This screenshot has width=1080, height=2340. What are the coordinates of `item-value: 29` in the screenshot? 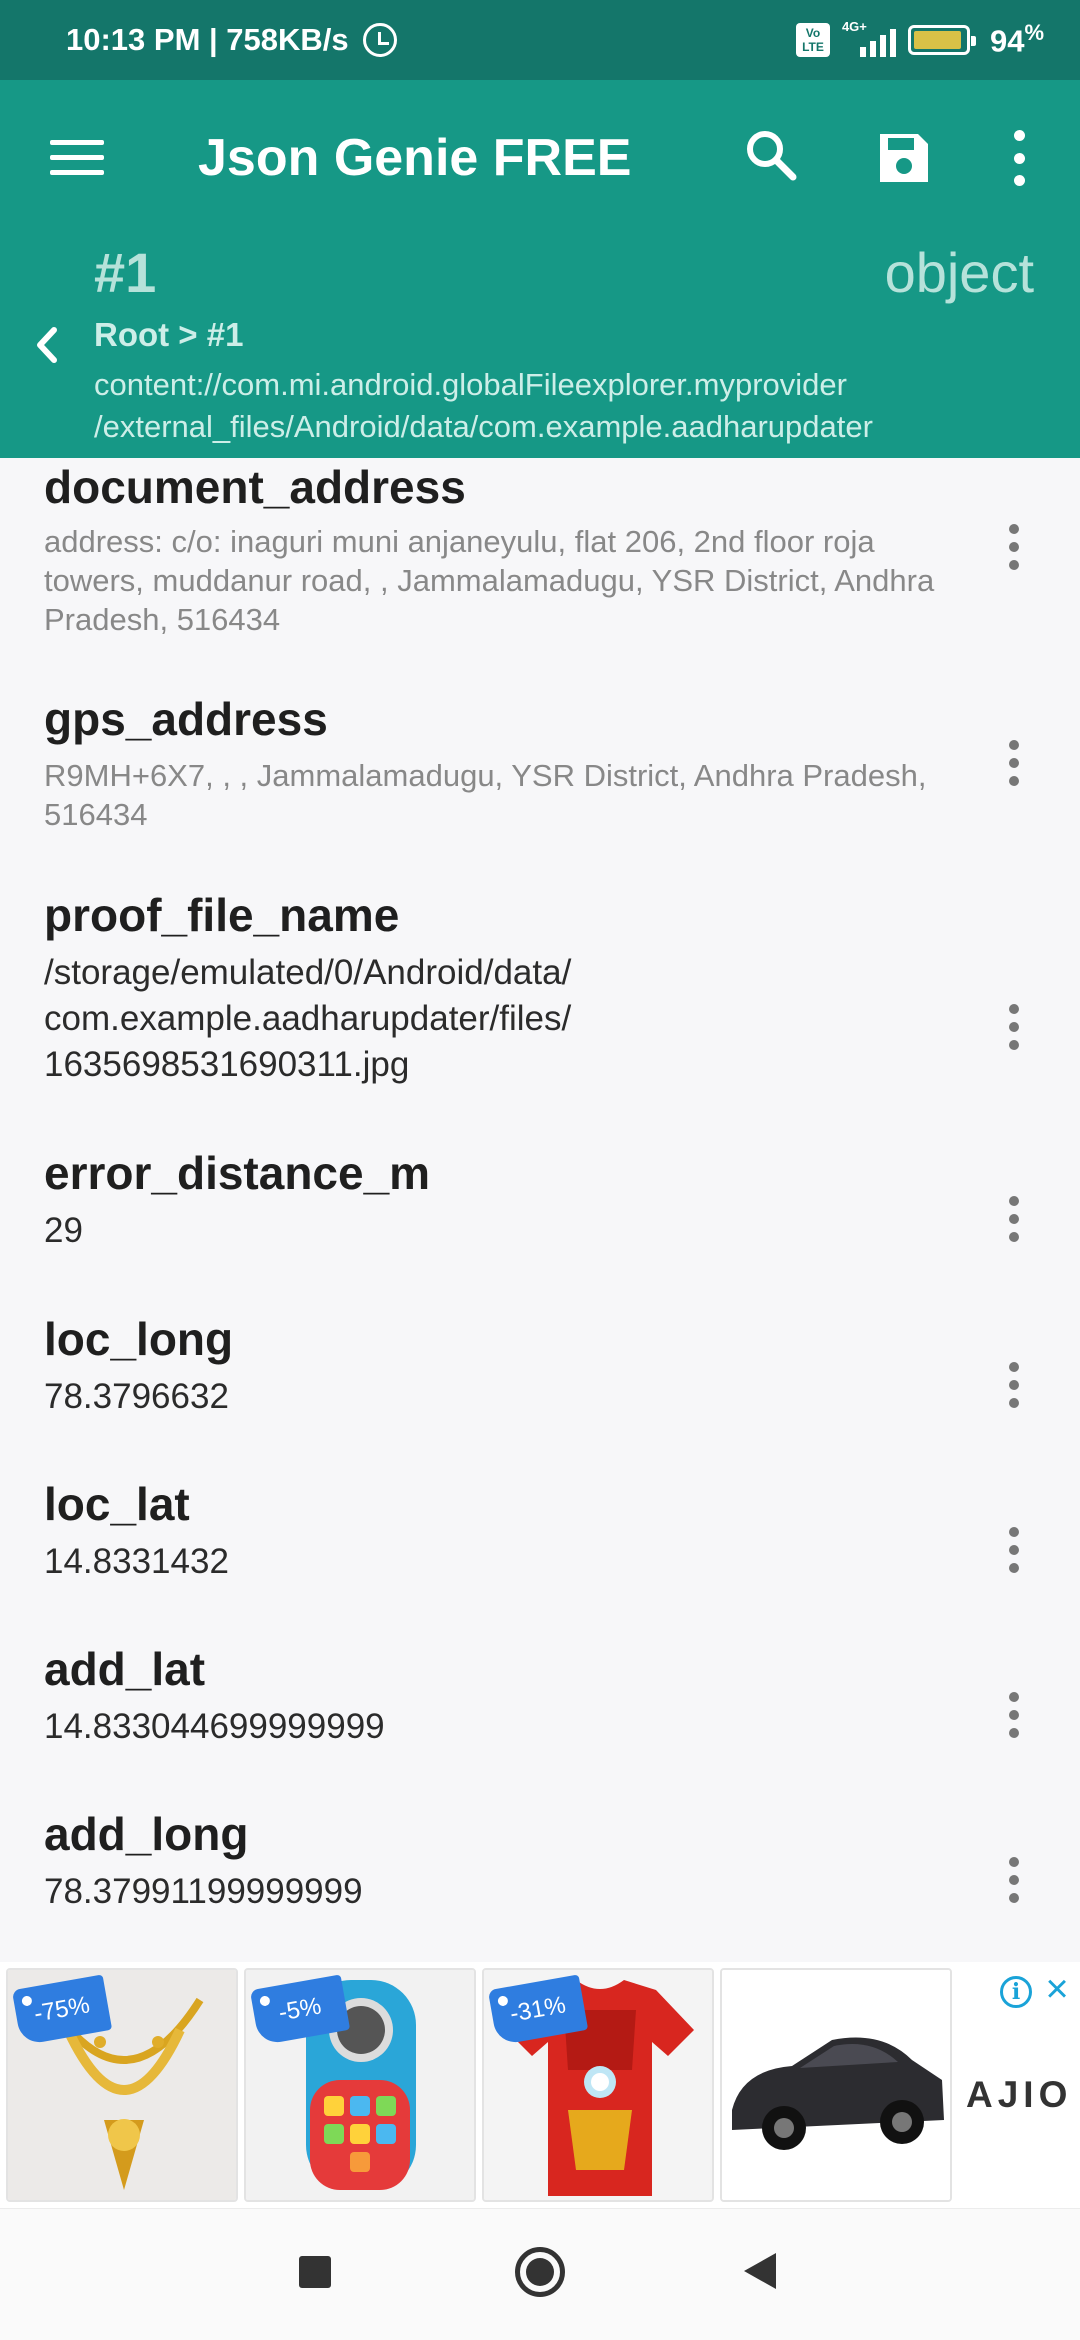 It's located at (63, 1230).